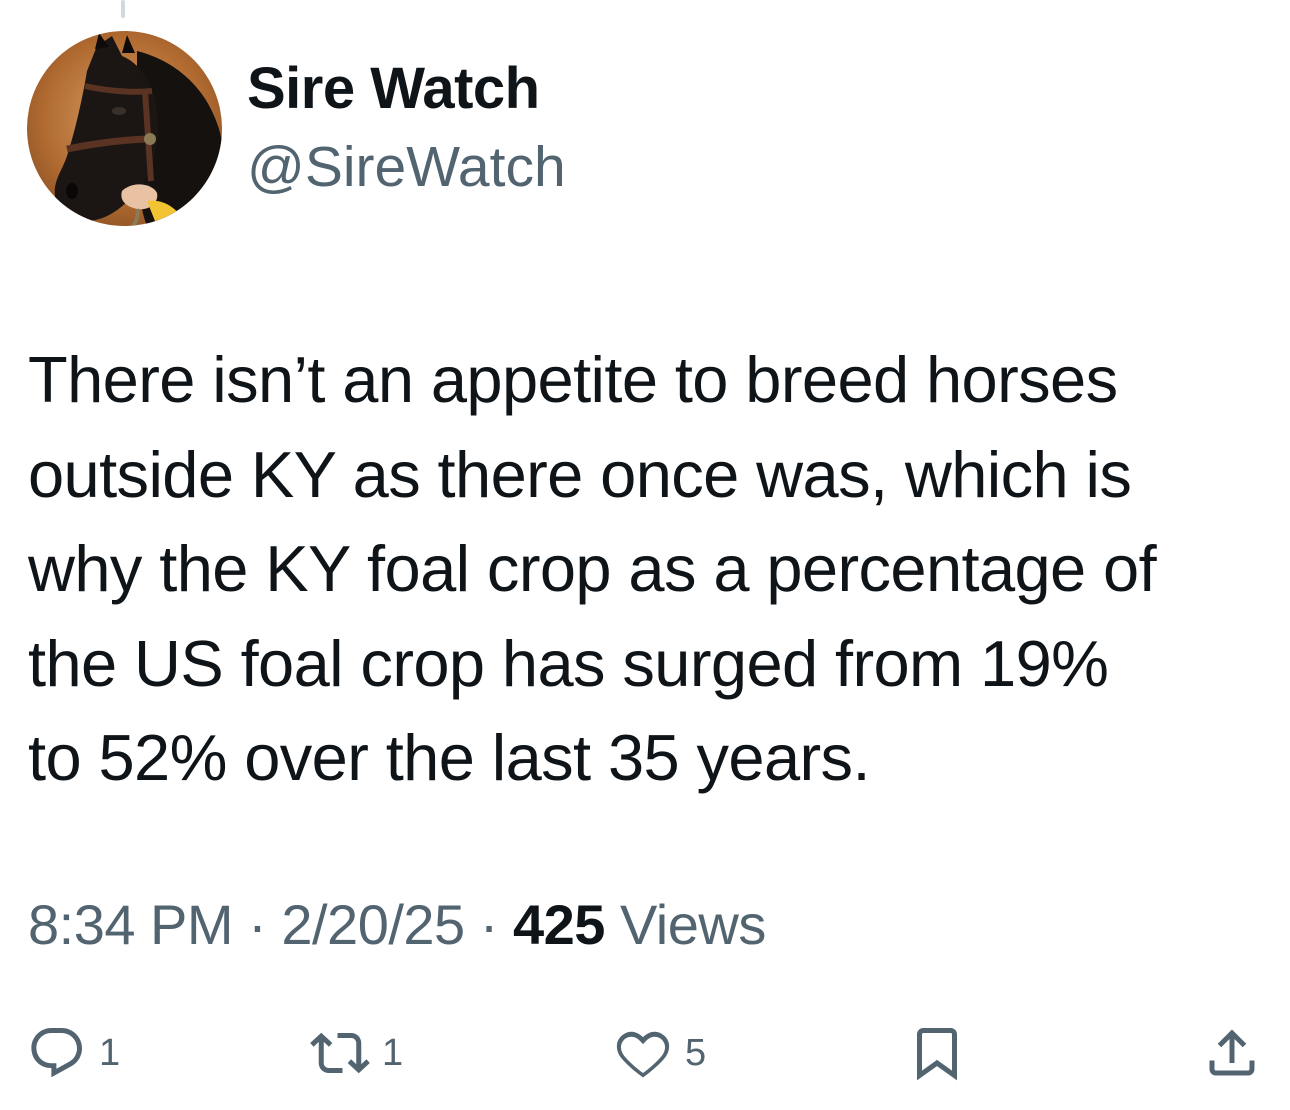 Image resolution: width=1290 pixels, height=1110 pixels. I want to click on retweet-count: 1, so click(393, 1052).